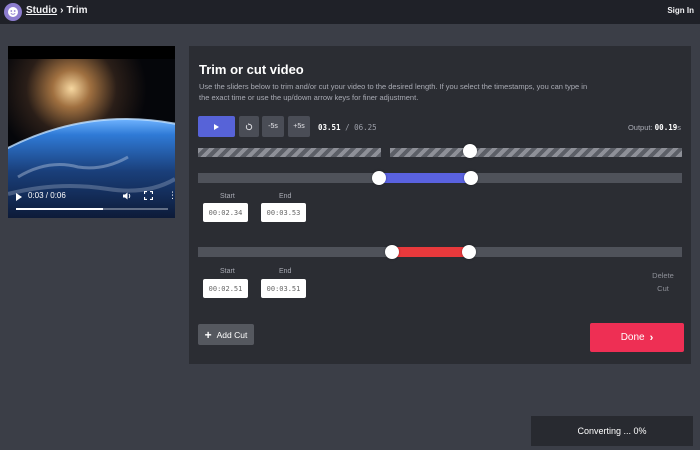 This screenshot has width=700, height=450. What do you see at coordinates (680, 10) in the screenshot?
I see `sign-in-link: Sign In` at bounding box center [680, 10].